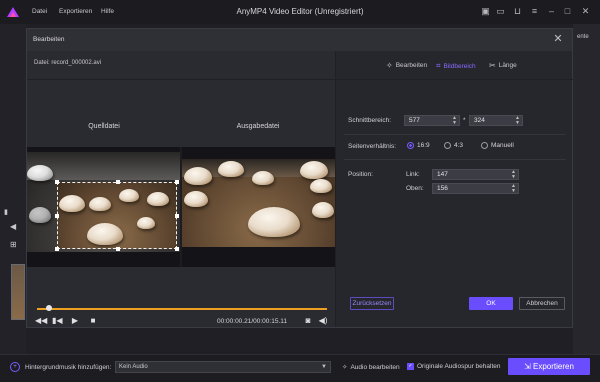 The width and height of the screenshot is (600, 382). I want to click on aspect-16-9-radio: 16:9, so click(418, 145).